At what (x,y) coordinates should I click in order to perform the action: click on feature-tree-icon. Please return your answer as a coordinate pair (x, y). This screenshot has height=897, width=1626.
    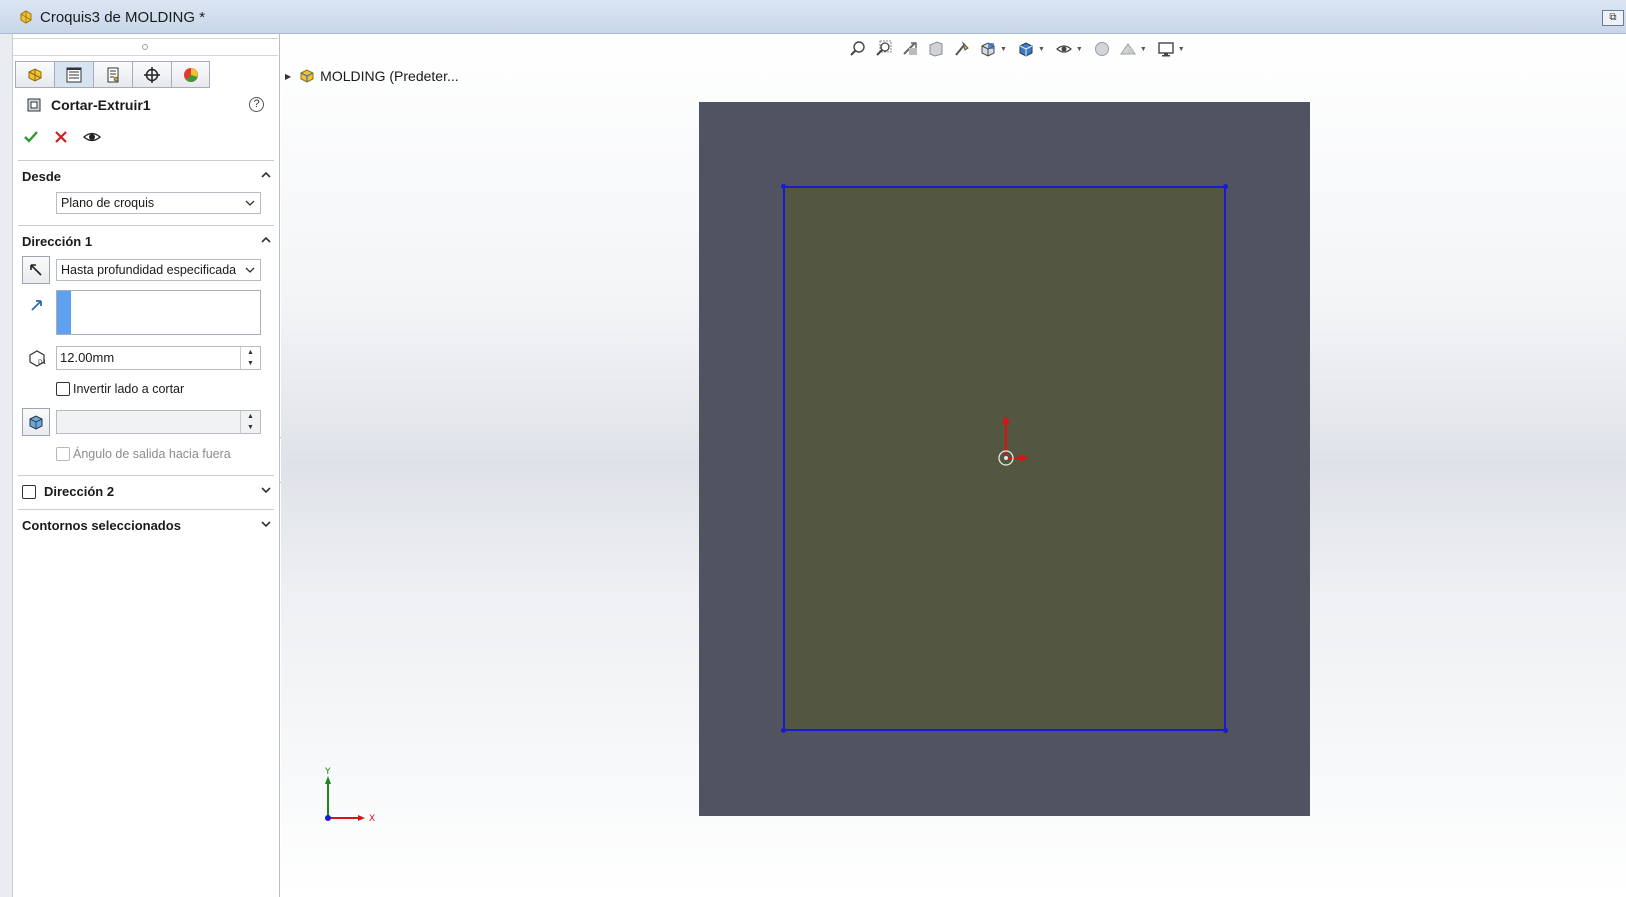
    Looking at the image, I should click on (35, 74).